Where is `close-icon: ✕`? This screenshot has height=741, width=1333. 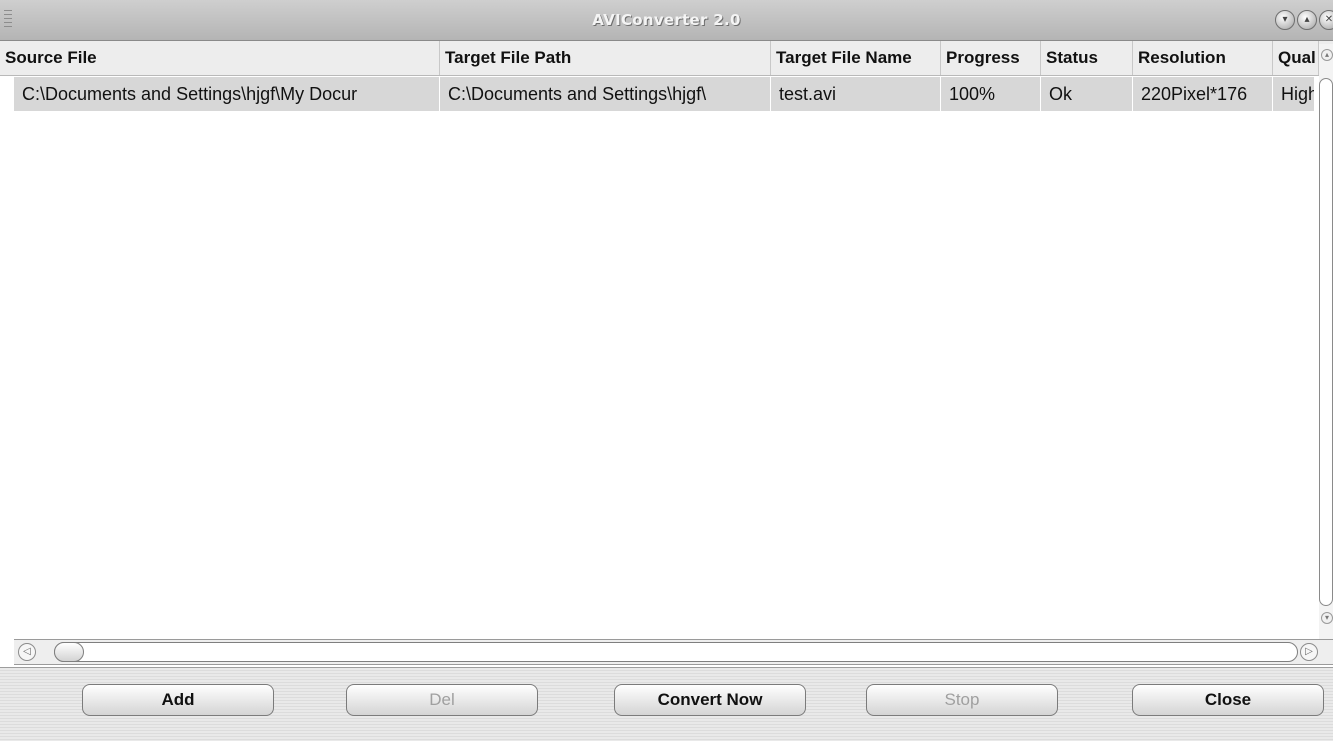 close-icon: ✕ is located at coordinates (1326, 20).